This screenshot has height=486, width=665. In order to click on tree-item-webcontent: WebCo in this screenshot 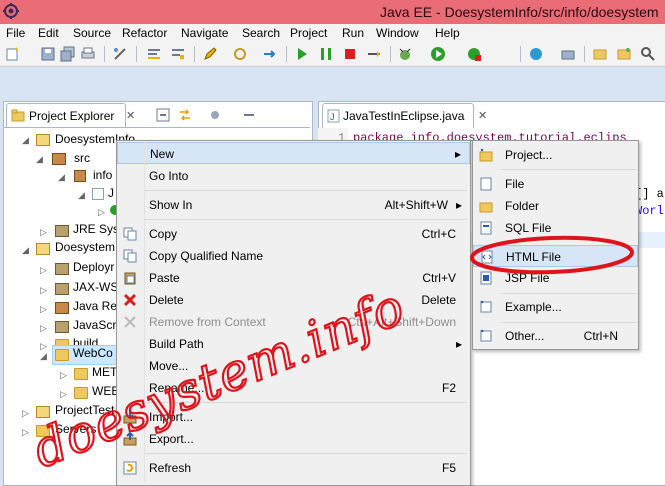, I will do `click(93, 353)`.